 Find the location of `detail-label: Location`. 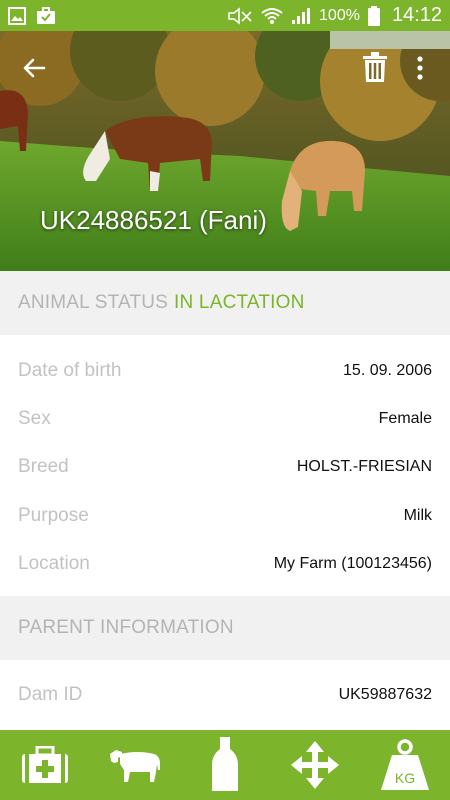

detail-label: Location is located at coordinates (54, 563).